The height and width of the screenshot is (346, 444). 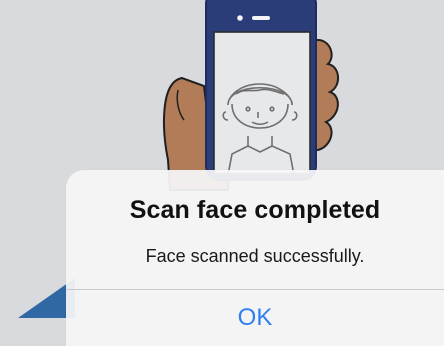 I want to click on alert-title: Scan face completed, so click(x=255, y=210).